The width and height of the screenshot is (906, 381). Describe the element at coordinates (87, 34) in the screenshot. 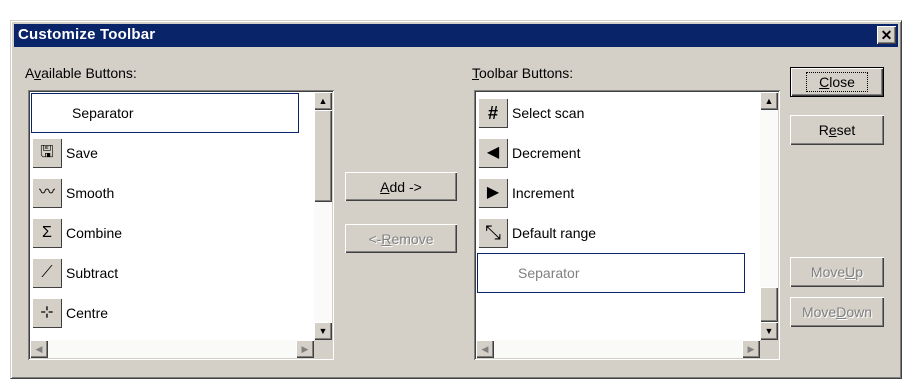

I see `dialog-title: Customize Toolbar` at that location.